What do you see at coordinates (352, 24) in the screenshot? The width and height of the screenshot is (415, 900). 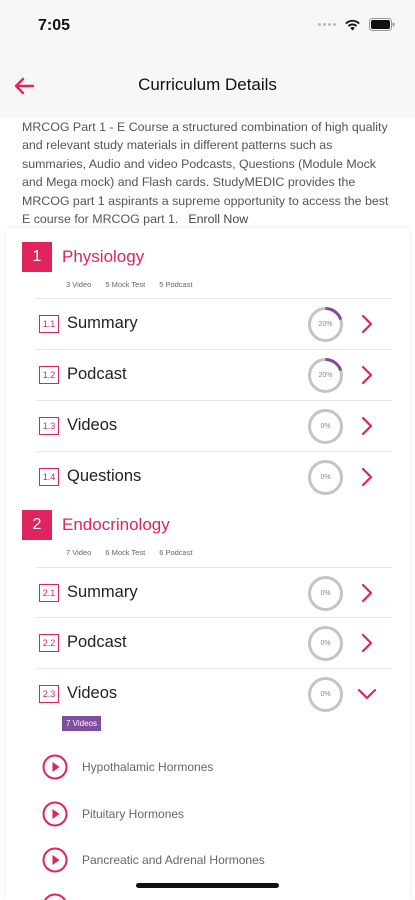 I see `wifi-icon` at bounding box center [352, 24].